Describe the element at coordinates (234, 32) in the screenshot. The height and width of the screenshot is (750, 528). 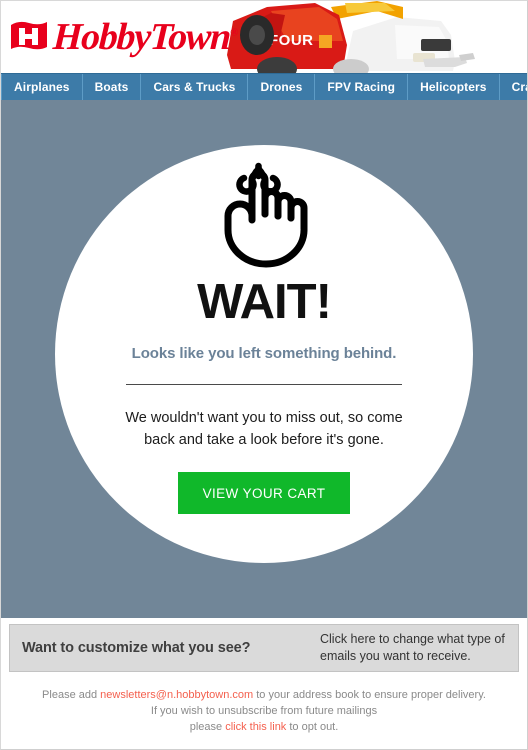
I see `logo-registered-mark: ®` at that location.